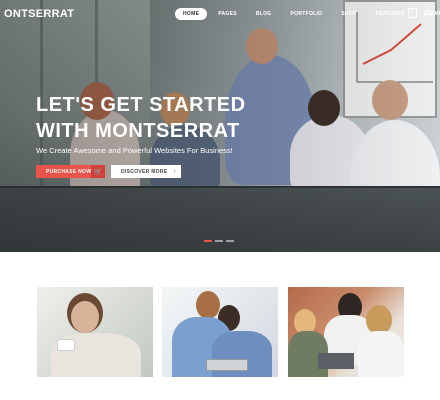 The width and height of the screenshot is (440, 400). Describe the element at coordinates (208, 305) in the screenshot. I see `person-head` at that location.